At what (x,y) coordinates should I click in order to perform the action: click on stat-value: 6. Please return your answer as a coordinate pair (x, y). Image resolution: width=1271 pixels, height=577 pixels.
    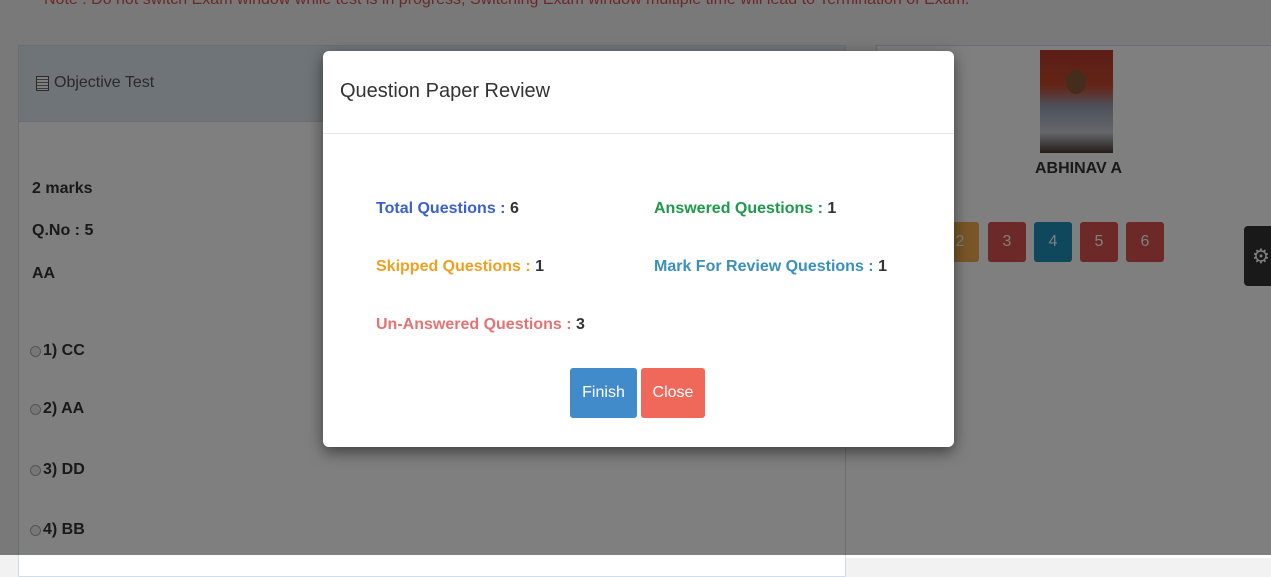
    Looking at the image, I should click on (514, 208).